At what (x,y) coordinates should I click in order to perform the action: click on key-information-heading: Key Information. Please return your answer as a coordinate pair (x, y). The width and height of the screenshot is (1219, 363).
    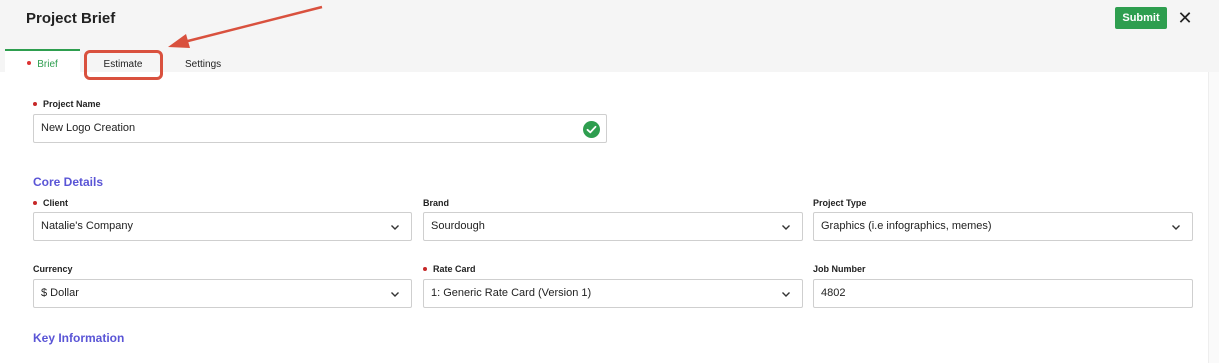
    Looking at the image, I should click on (79, 338).